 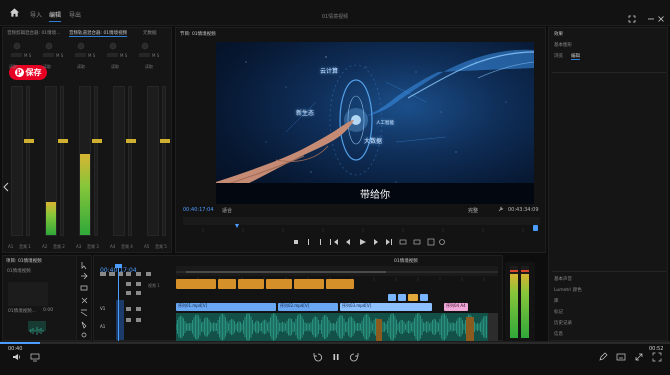 I want to click on tab-edit-graphics: 编辑, so click(x=575, y=56).